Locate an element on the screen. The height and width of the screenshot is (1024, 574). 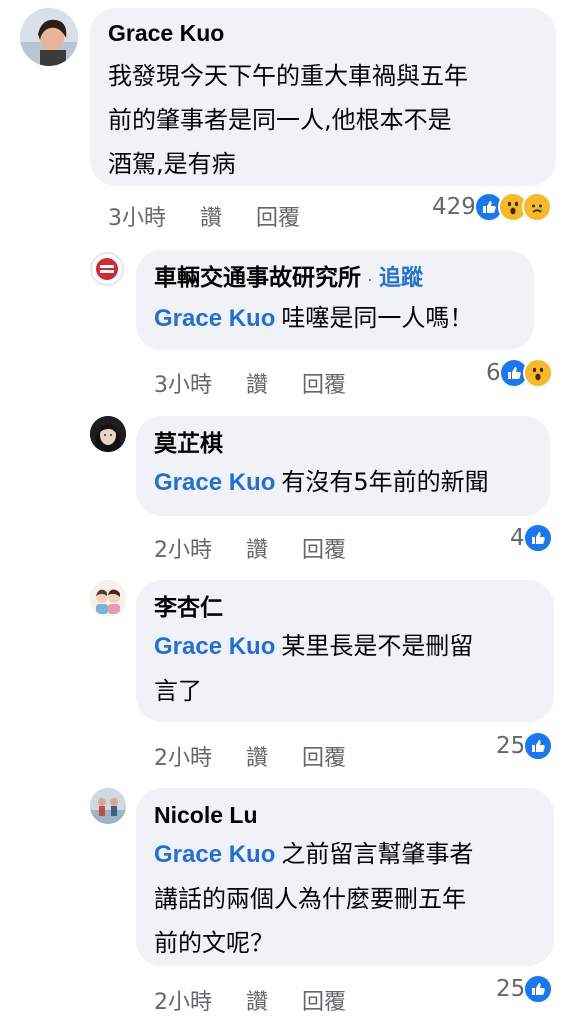
comment-text: Grace Kuo 有沒有5年前的新聞 is located at coordinates (343, 482).